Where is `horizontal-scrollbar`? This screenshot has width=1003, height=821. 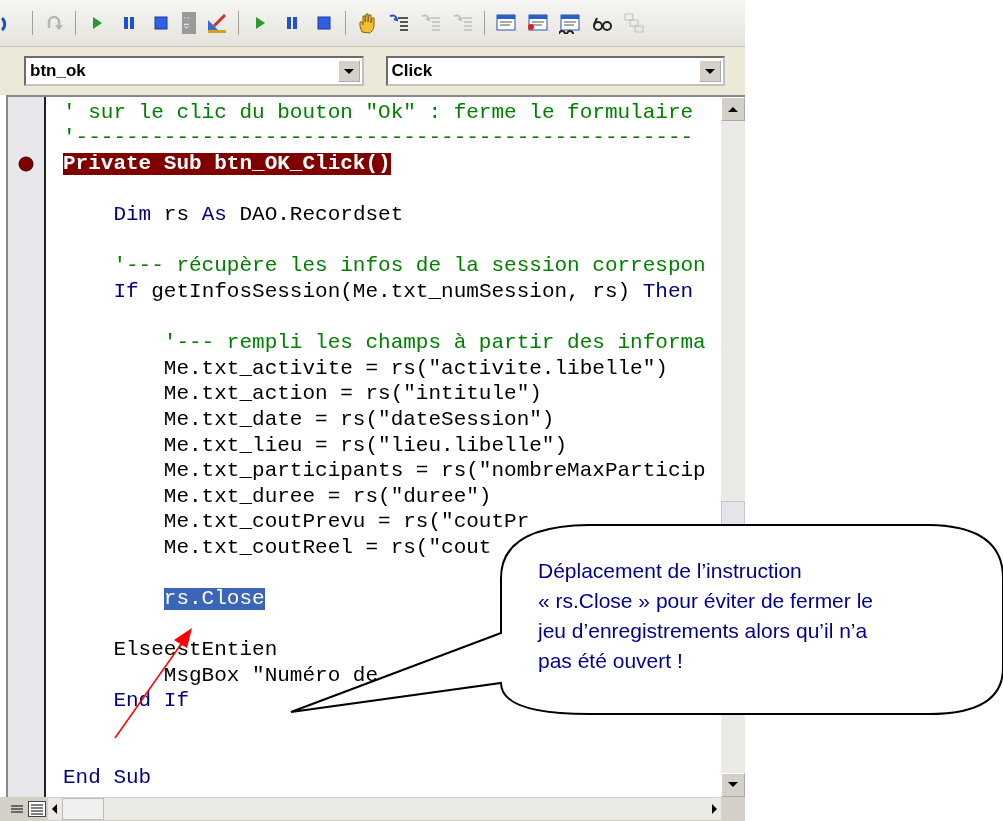 horizontal-scrollbar is located at coordinates (384, 809).